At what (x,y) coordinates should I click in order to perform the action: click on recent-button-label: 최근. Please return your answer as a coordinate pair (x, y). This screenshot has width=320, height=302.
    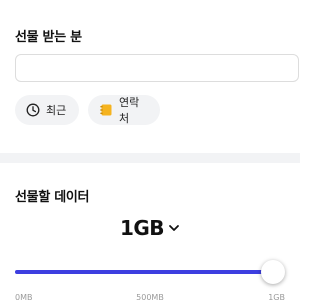
    Looking at the image, I should click on (56, 110).